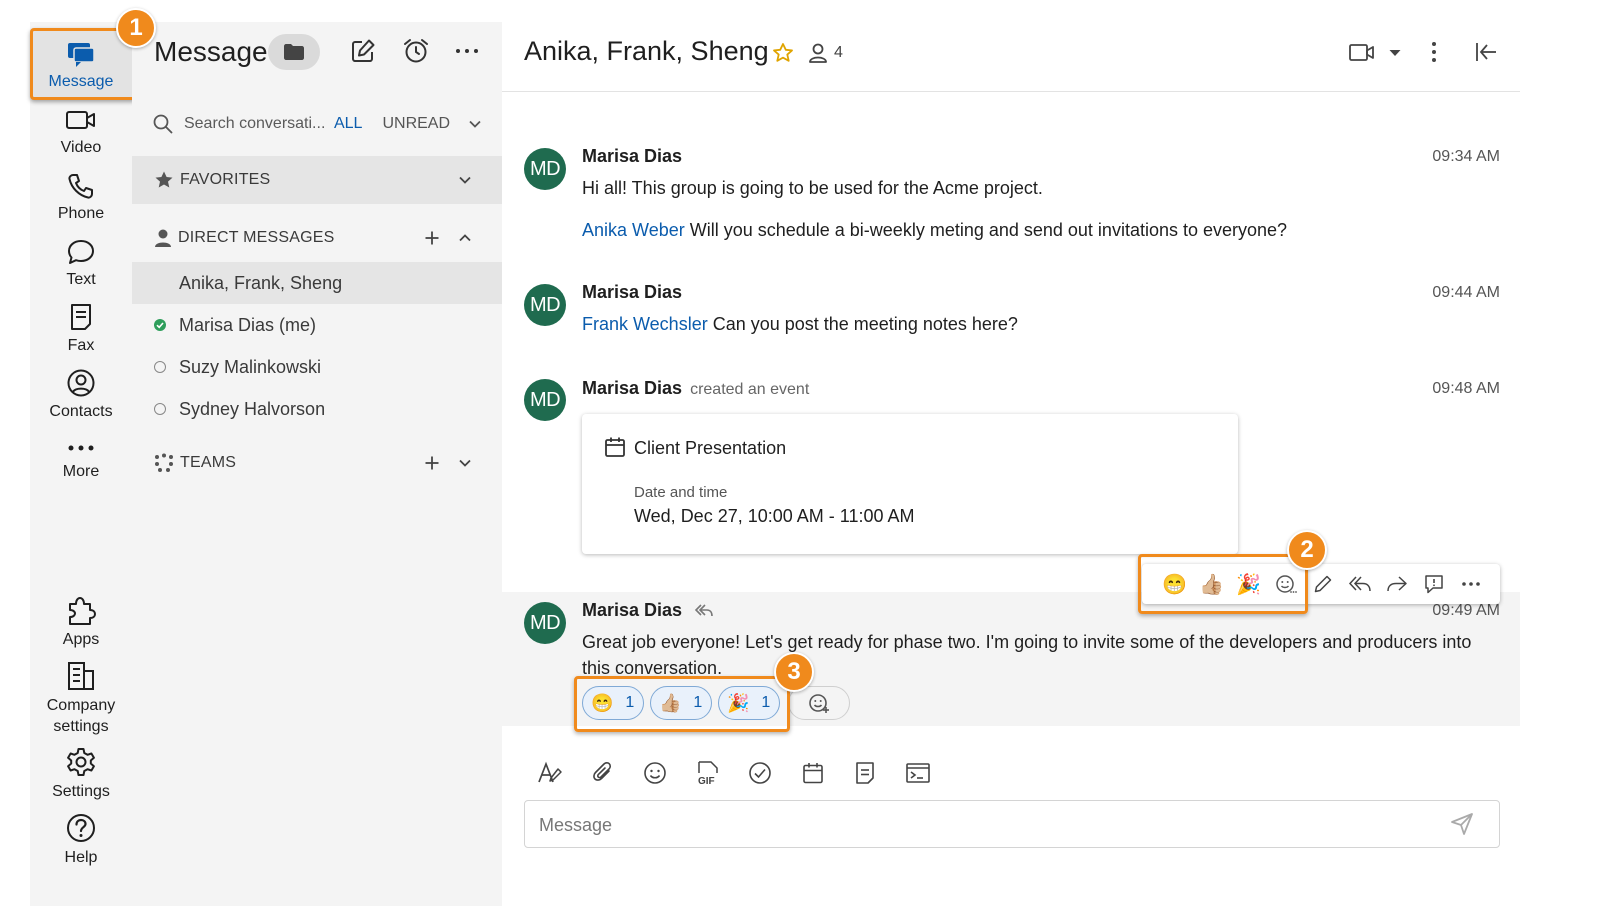 Image resolution: width=1600 pixels, height=908 pixels. Describe the element at coordinates (603, 773) in the screenshot. I see `attach-file-button` at that location.